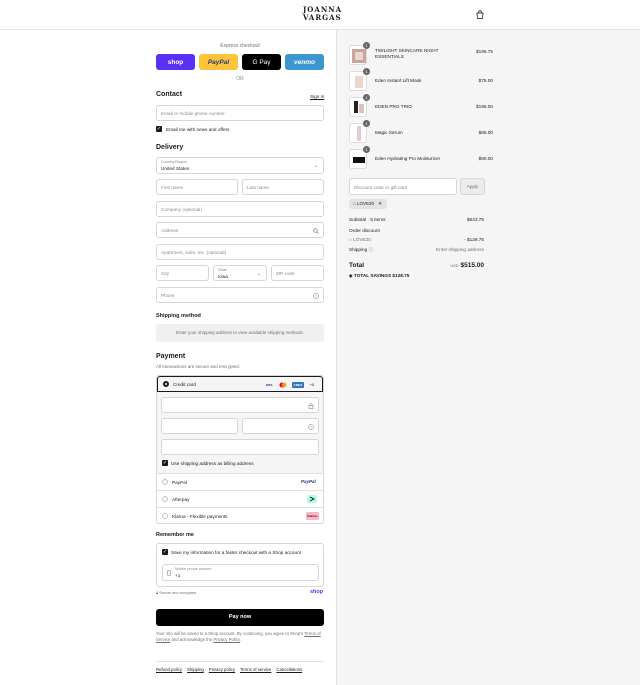 This screenshot has height=685, width=640. Describe the element at coordinates (297, 273) in the screenshot. I see `zip-field: ZIP code` at that location.